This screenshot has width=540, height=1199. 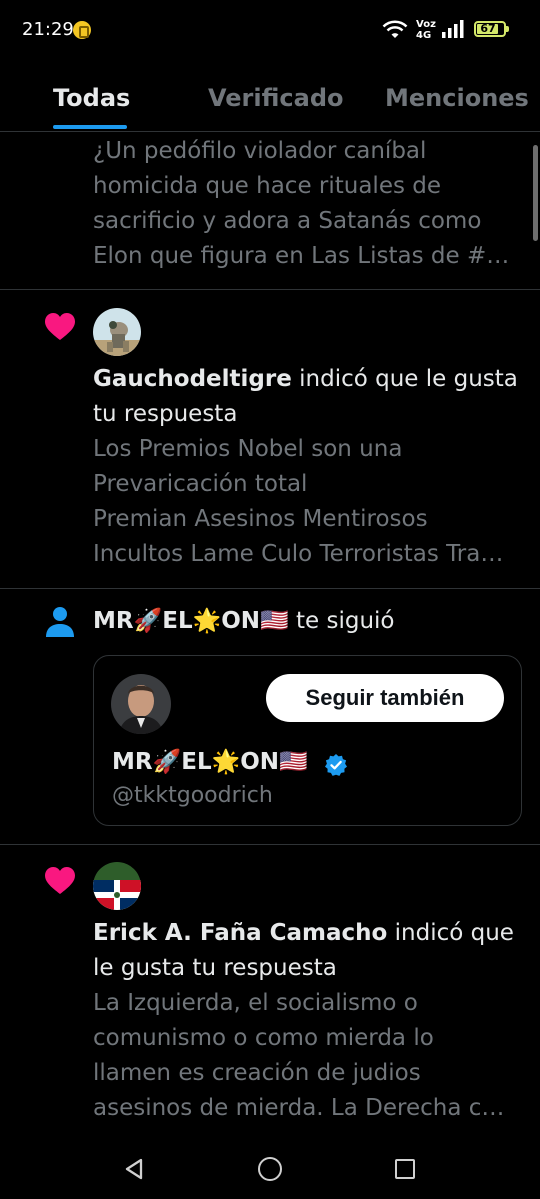 I want to click on signal-icon, so click(x=453, y=29).